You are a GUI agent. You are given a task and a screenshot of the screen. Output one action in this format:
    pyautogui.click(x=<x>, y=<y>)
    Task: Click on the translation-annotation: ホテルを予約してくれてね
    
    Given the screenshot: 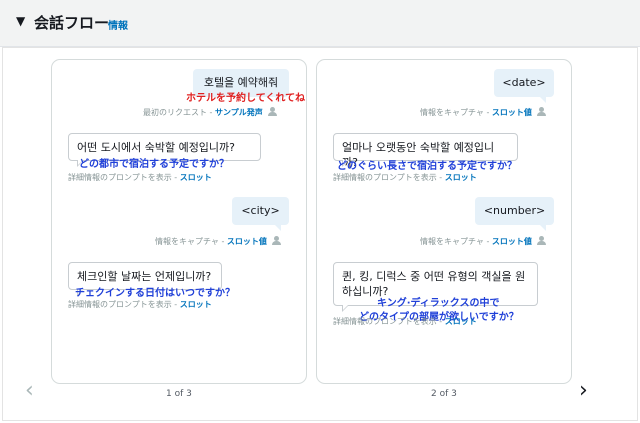 What is the action you would take?
    pyautogui.click(x=246, y=98)
    